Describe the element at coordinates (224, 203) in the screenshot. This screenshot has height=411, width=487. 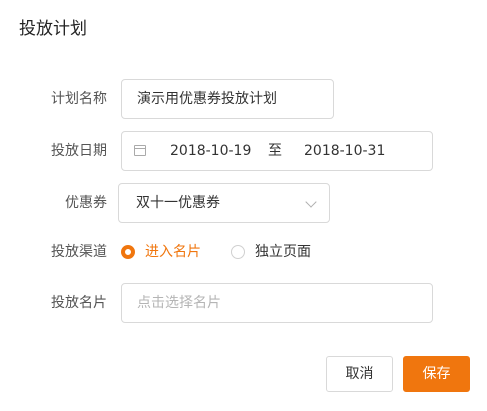
I see `coupon-select: 双十一优惠券` at that location.